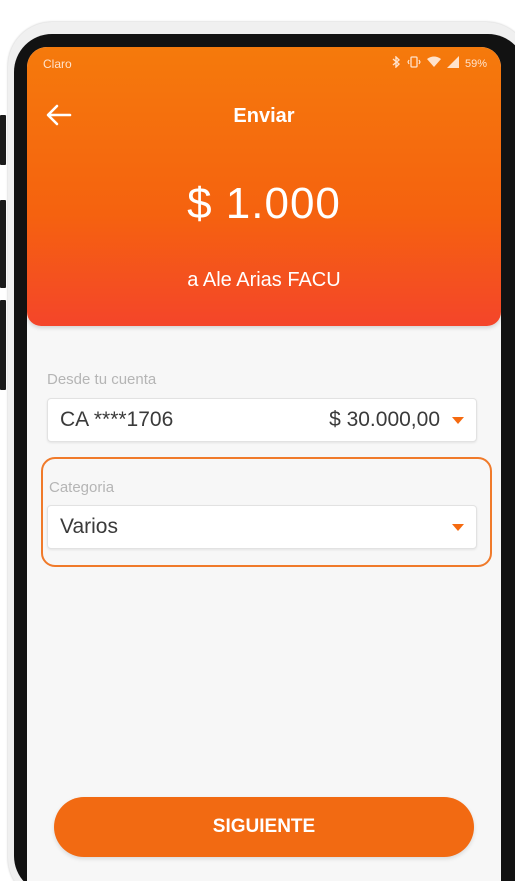 The image size is (515, 881). I want to click on vibrate-icon, so click(414, 63).